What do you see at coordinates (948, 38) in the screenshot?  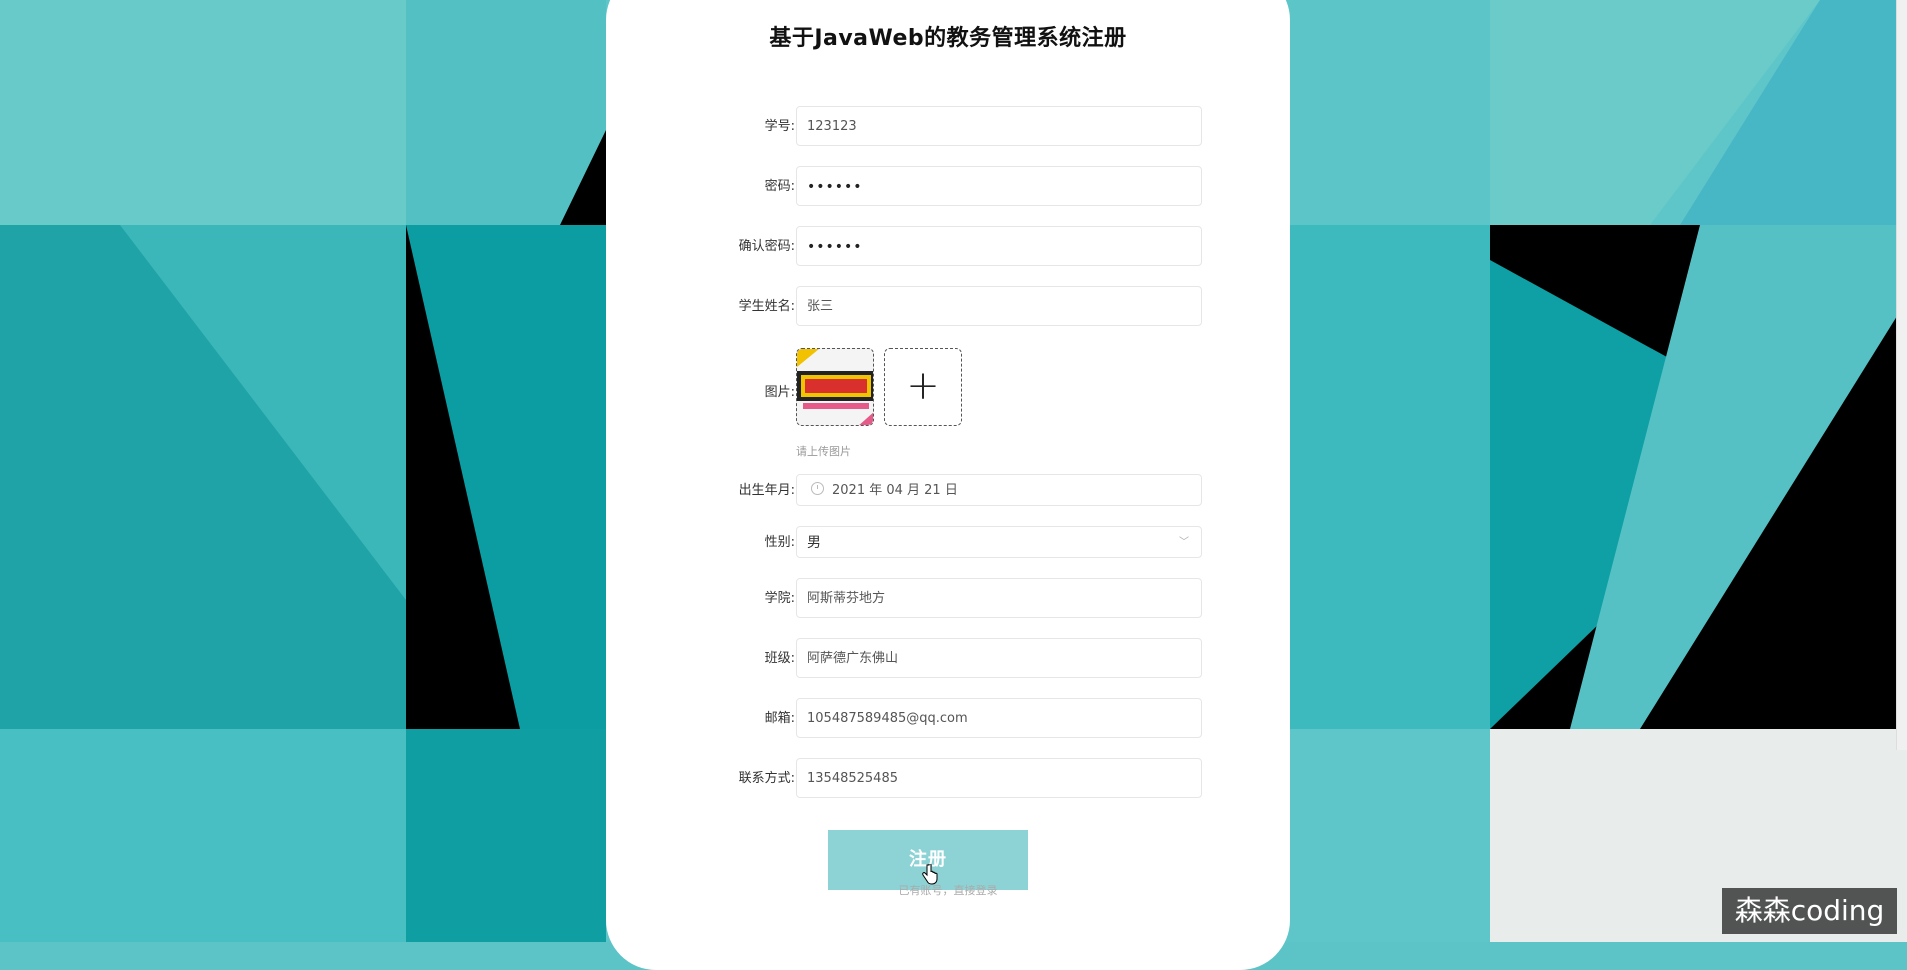 I see `page-title: 基于JavaWeb的教务管理系统注册` at bounding box center [948, 38].